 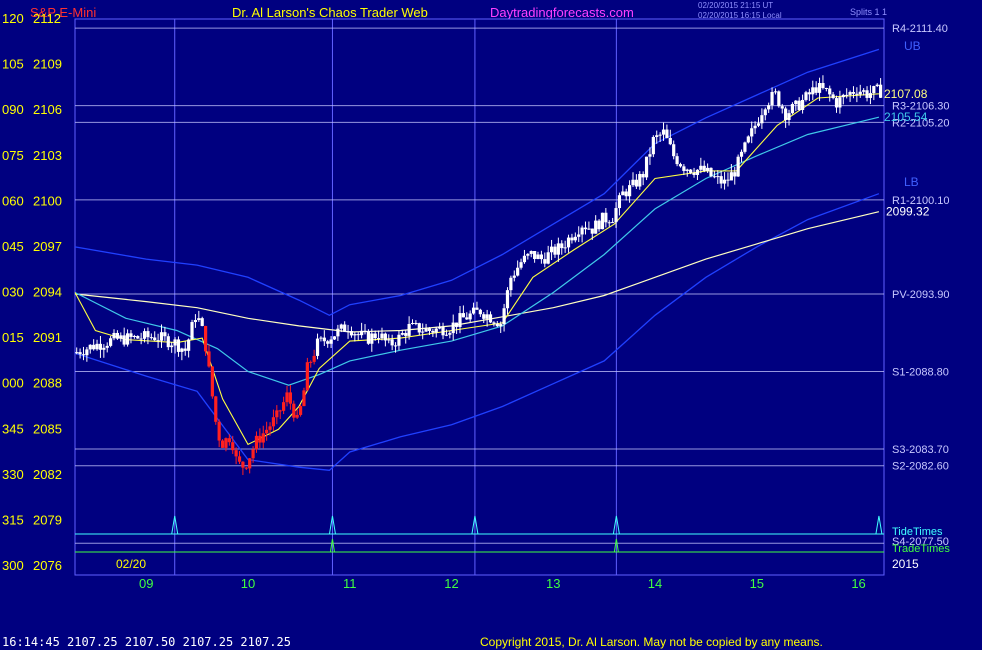 What do you see at coordinates (146, 642) in the screenshot?
I see `last-quote: 16:14:45 2107.25 2107.50 2107.25 2107.25` at bounding box center [146, 642].